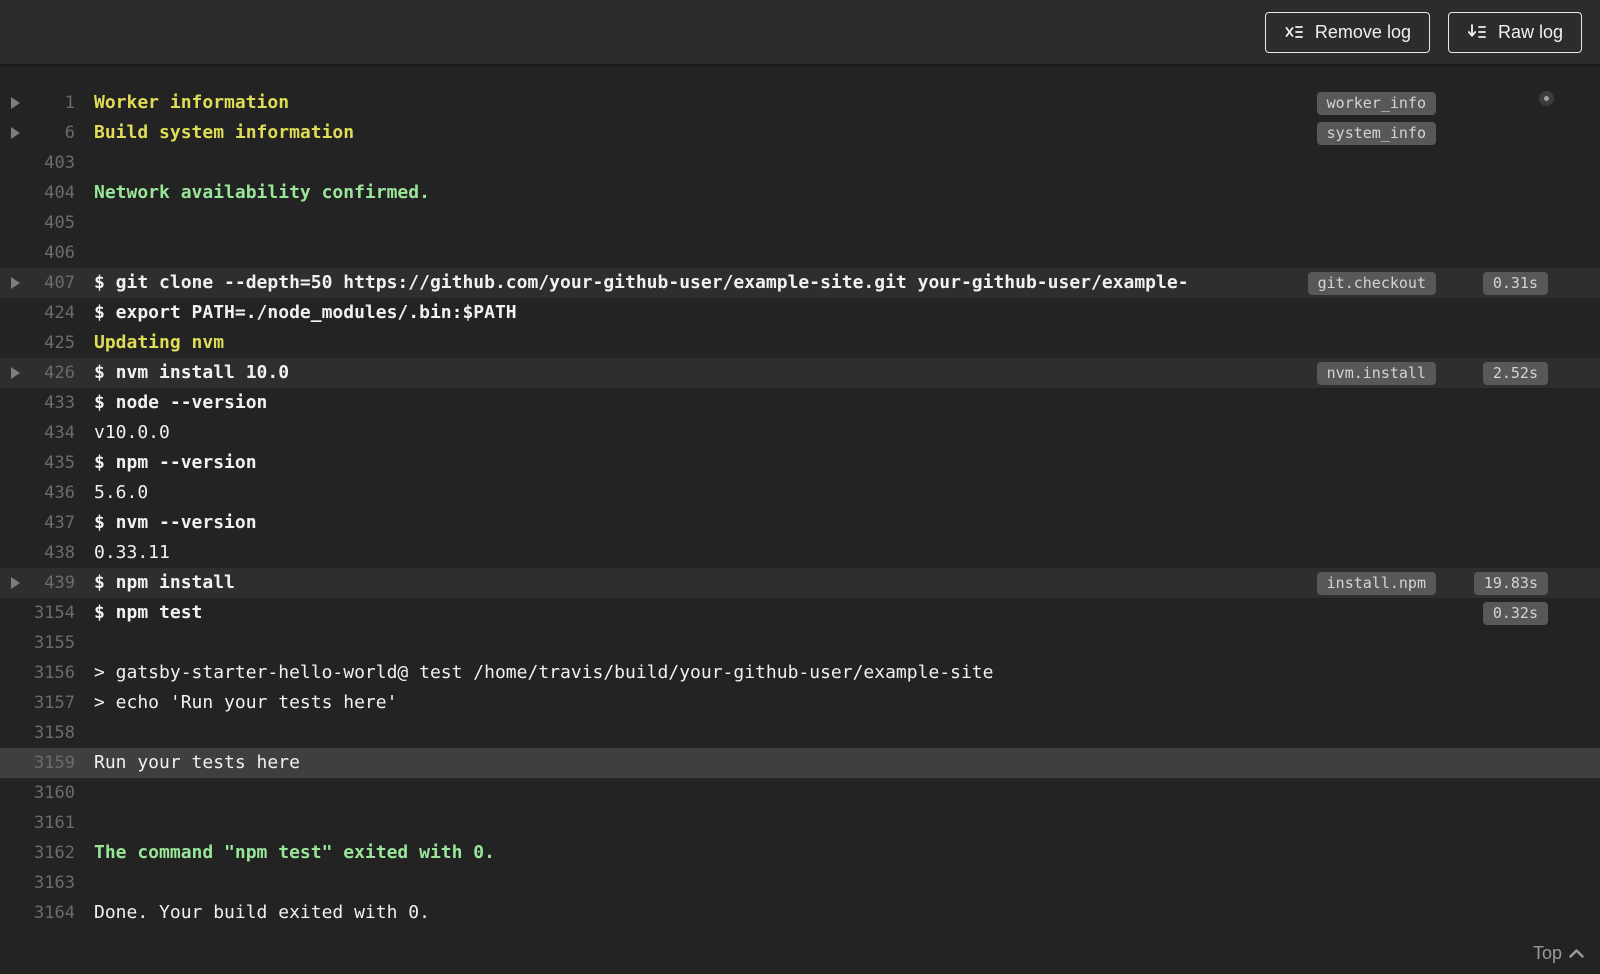 The width and height of the screenshot is (1600, 974). What do you see at coordinates (1477, 32) in the screenshot?
I see `raw-log-icon` at bounding box center [1477, 32].